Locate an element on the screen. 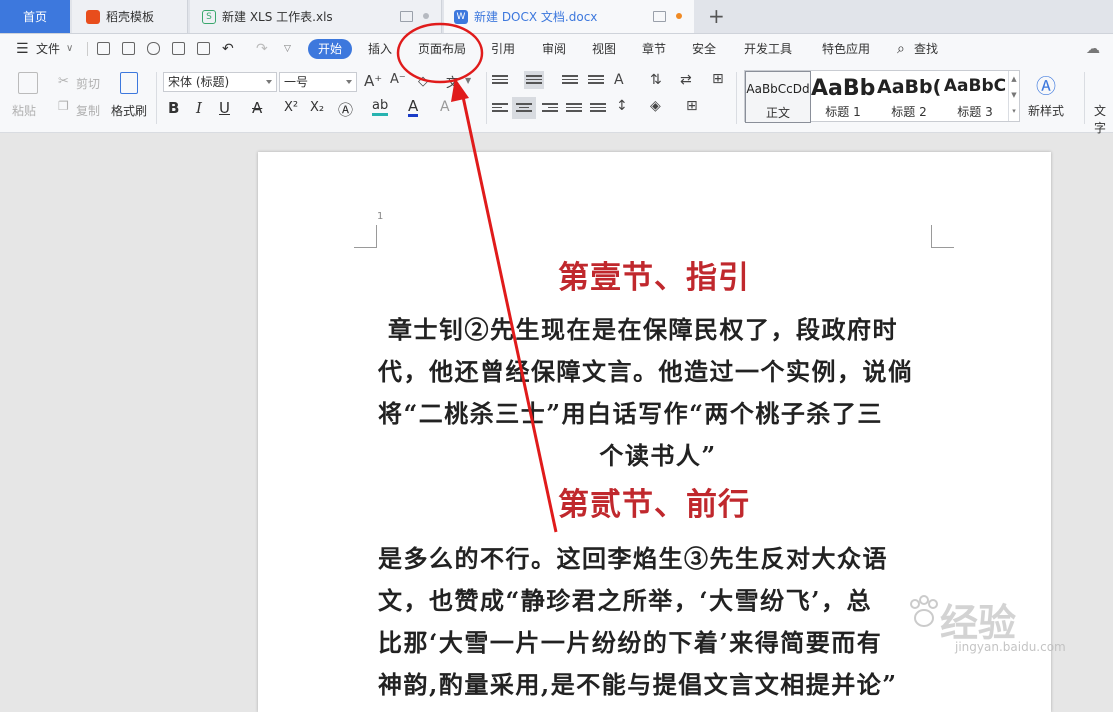  new-tab-button: + is located at coordinates (716, 16).